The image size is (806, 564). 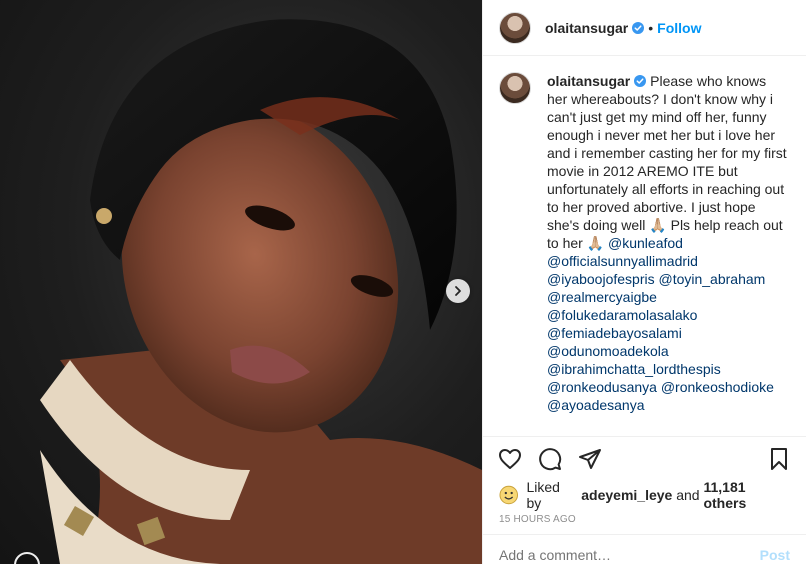 I want to click on paper-plane-icon, so click(x=590, y=458).